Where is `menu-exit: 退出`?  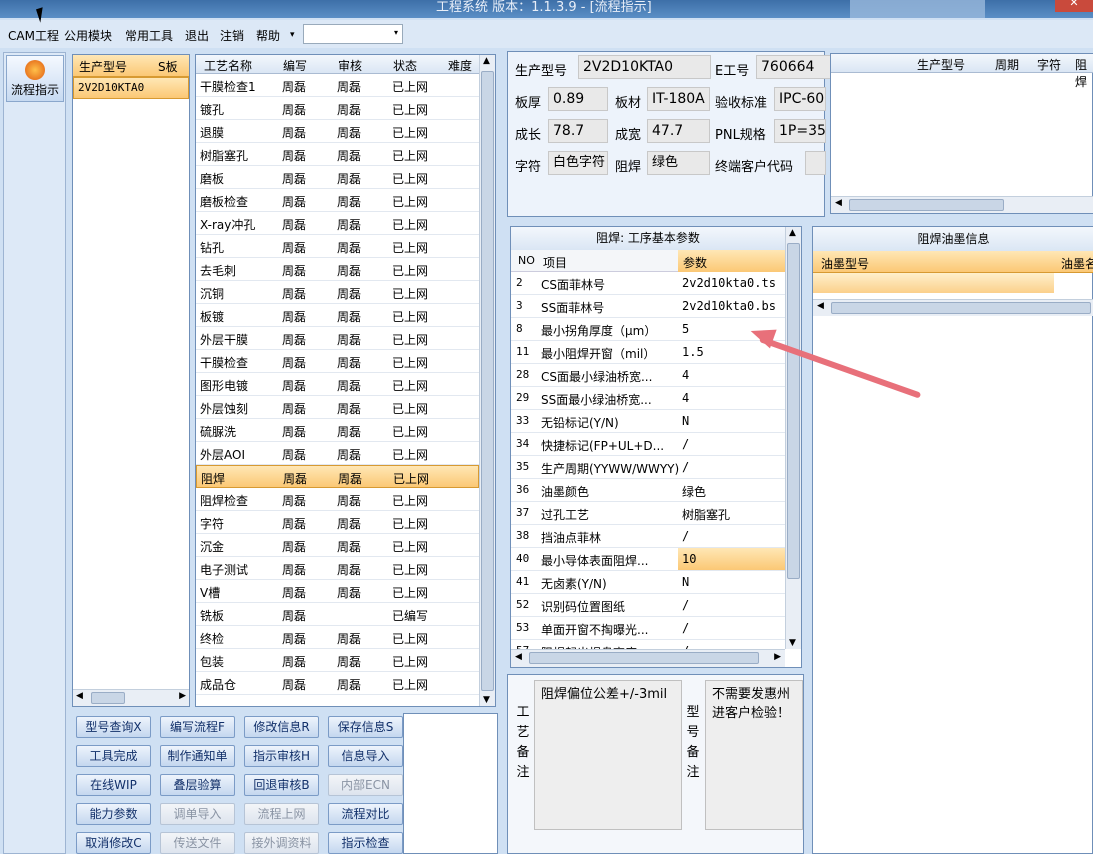 menu-exit: 退出 is located at coordinates (197, 35).